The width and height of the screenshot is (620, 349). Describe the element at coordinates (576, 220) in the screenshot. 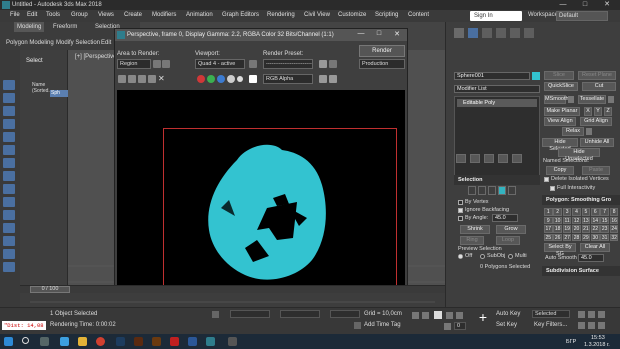

I see `smoothing-group-12: 12` at that location.